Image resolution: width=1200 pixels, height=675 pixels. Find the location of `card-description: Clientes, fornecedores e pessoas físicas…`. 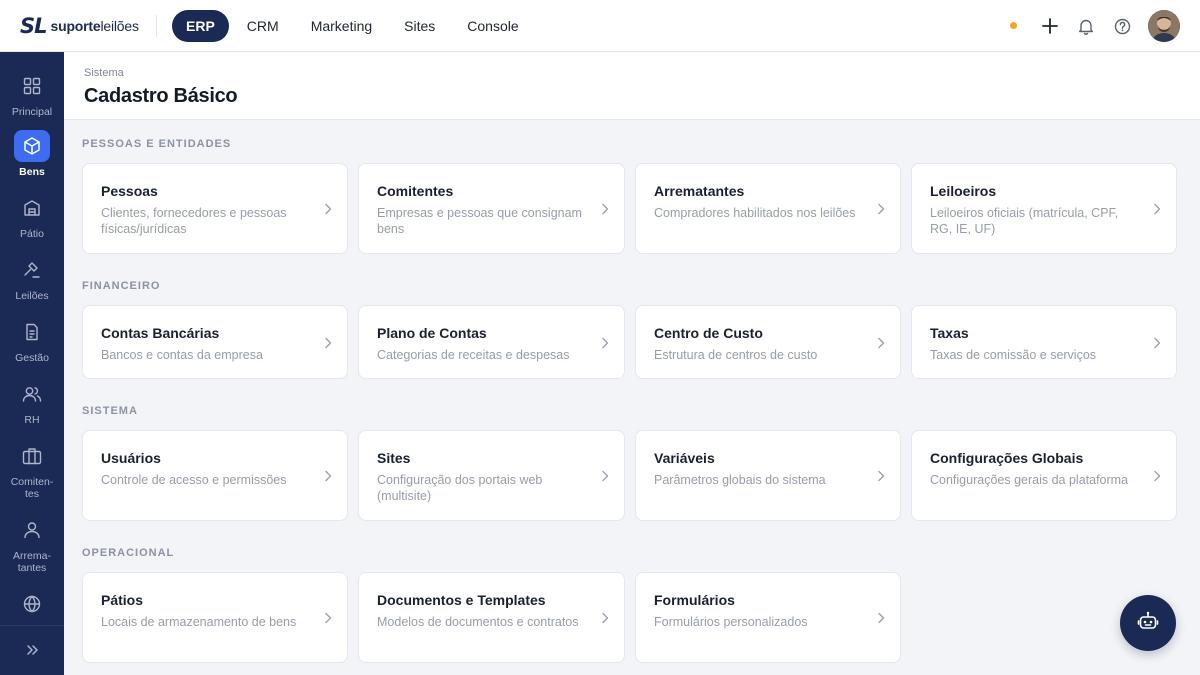

card-description: Clientes, fornecedores e pessoas físicas… is located at coordinates (194, 221).